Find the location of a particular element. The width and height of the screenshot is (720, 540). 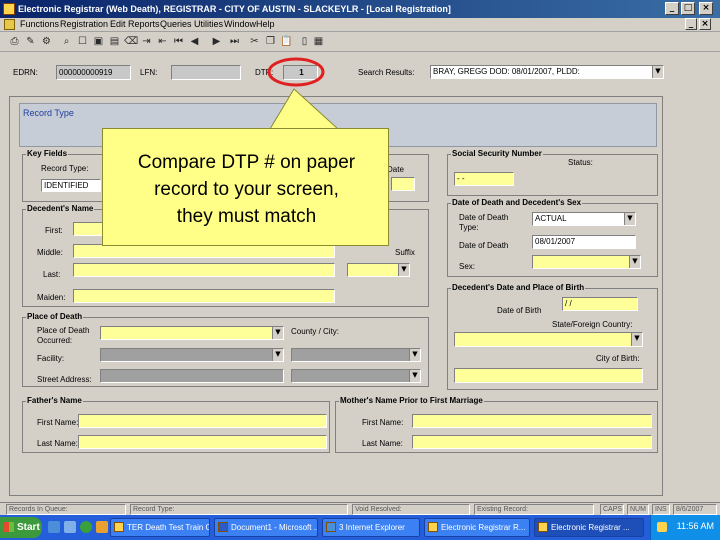

media-quicklaunch-icon is located at coordinates (86, 527).